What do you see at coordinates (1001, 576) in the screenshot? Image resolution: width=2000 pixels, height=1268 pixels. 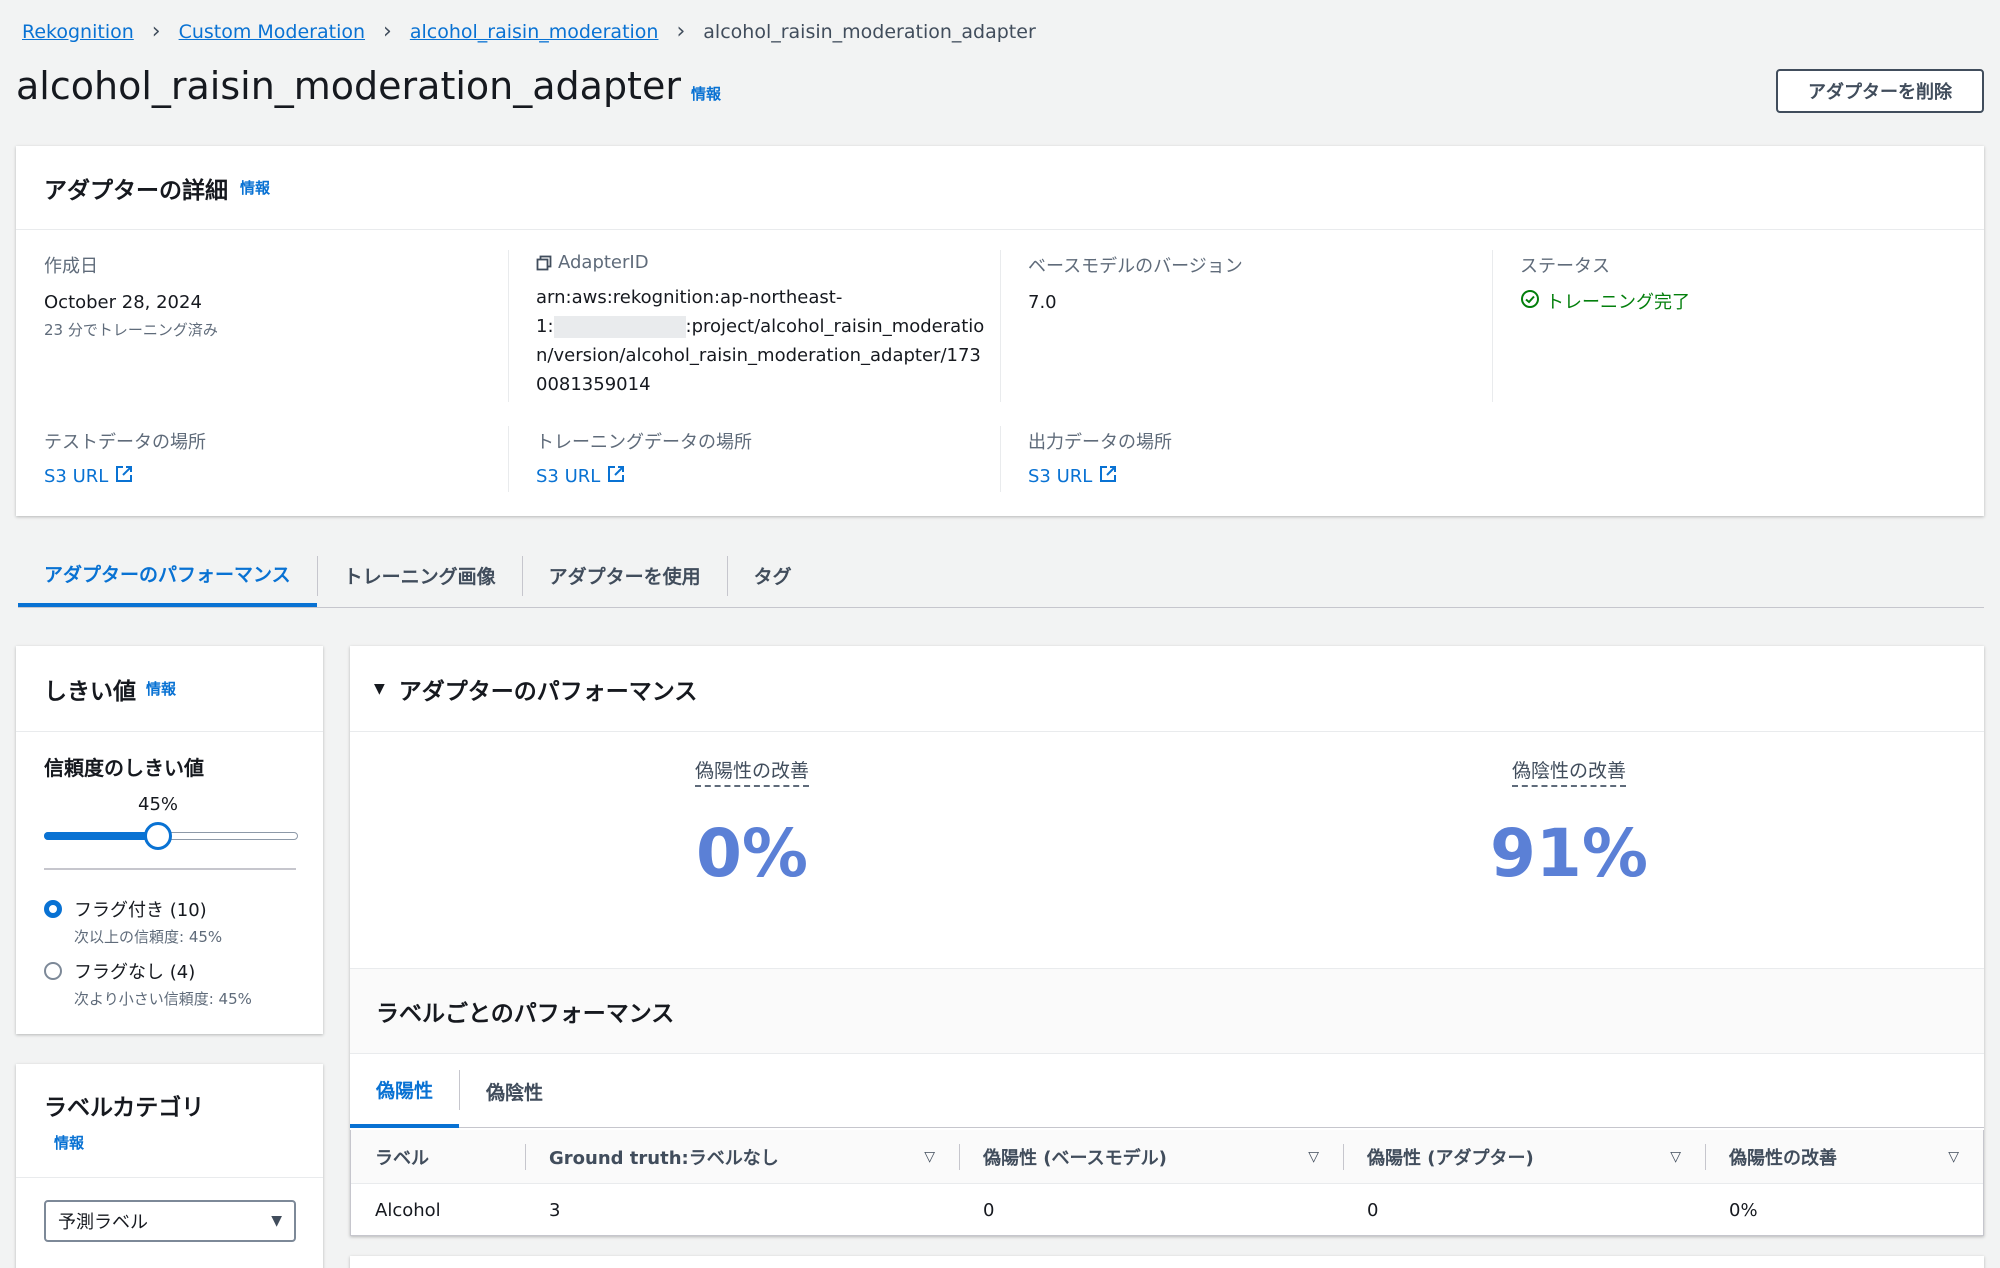 I see `main-tabs: アダプターのパフォーマンス トレーニング画像 アダプターを使用 タグ` at bounding box center [1001, 576].